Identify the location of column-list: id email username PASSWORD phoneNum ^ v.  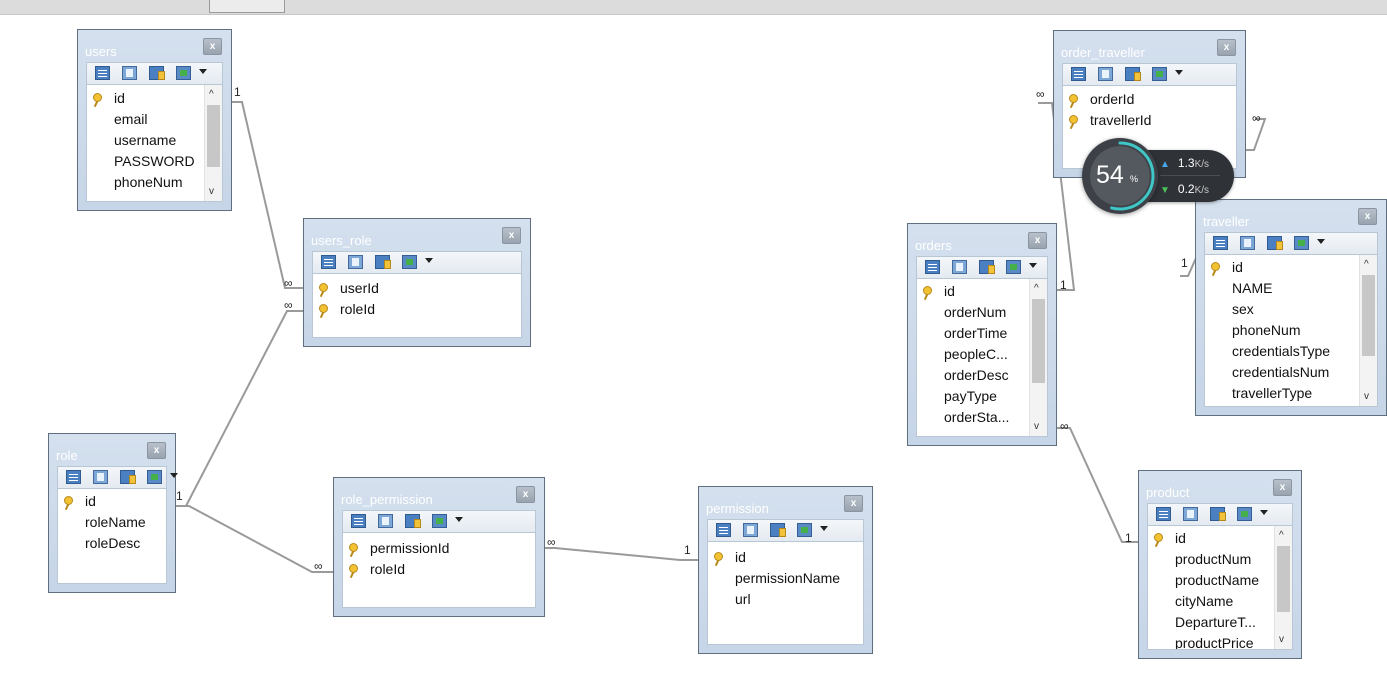
(154, 143).